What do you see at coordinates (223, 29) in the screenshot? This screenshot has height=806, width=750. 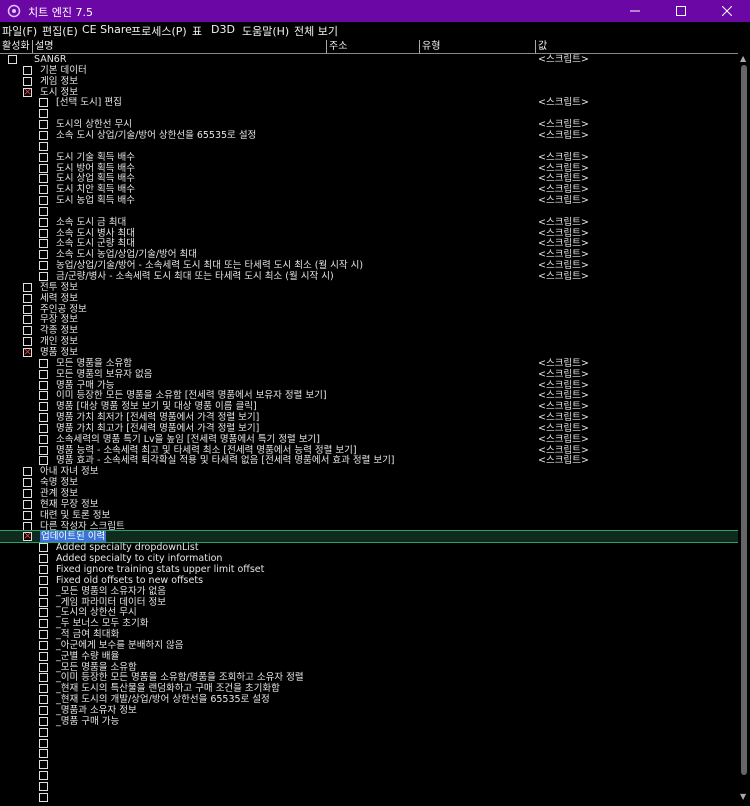 I see `menu-d3d: D3D` at bounding box center [223, 29].